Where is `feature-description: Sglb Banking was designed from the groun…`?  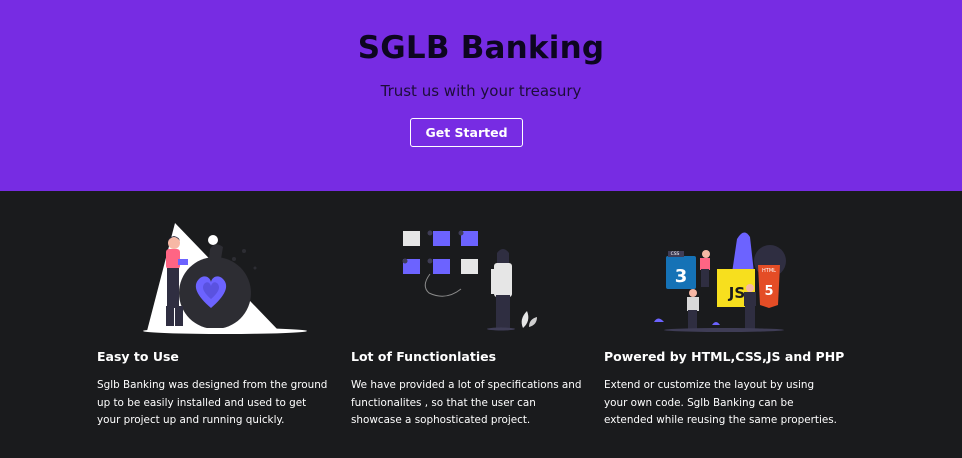
feature-description: Sglb Banking was designed from the groun… is located at coordinates (212, 402).